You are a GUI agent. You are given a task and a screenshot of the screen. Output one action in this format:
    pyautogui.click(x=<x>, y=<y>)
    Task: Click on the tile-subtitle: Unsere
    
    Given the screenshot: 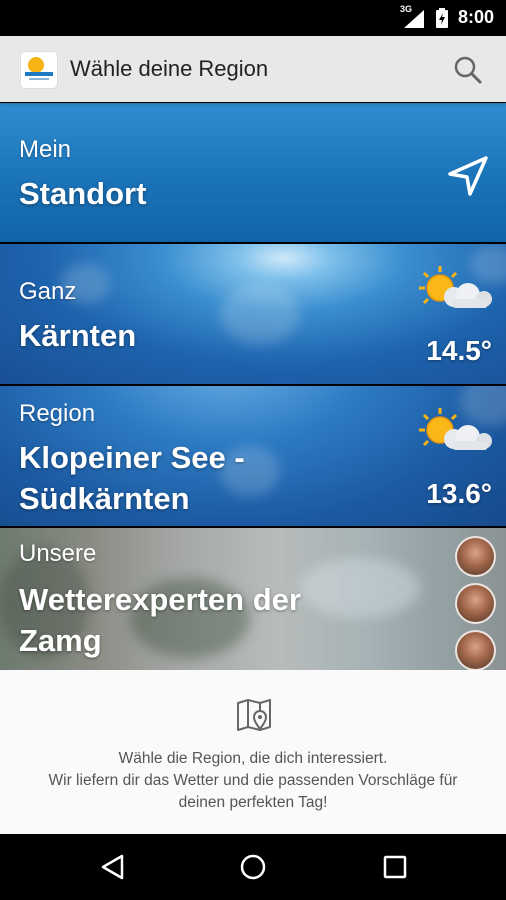 What is the action you would take?
    pyautogui.click(x=58, y=553)
    